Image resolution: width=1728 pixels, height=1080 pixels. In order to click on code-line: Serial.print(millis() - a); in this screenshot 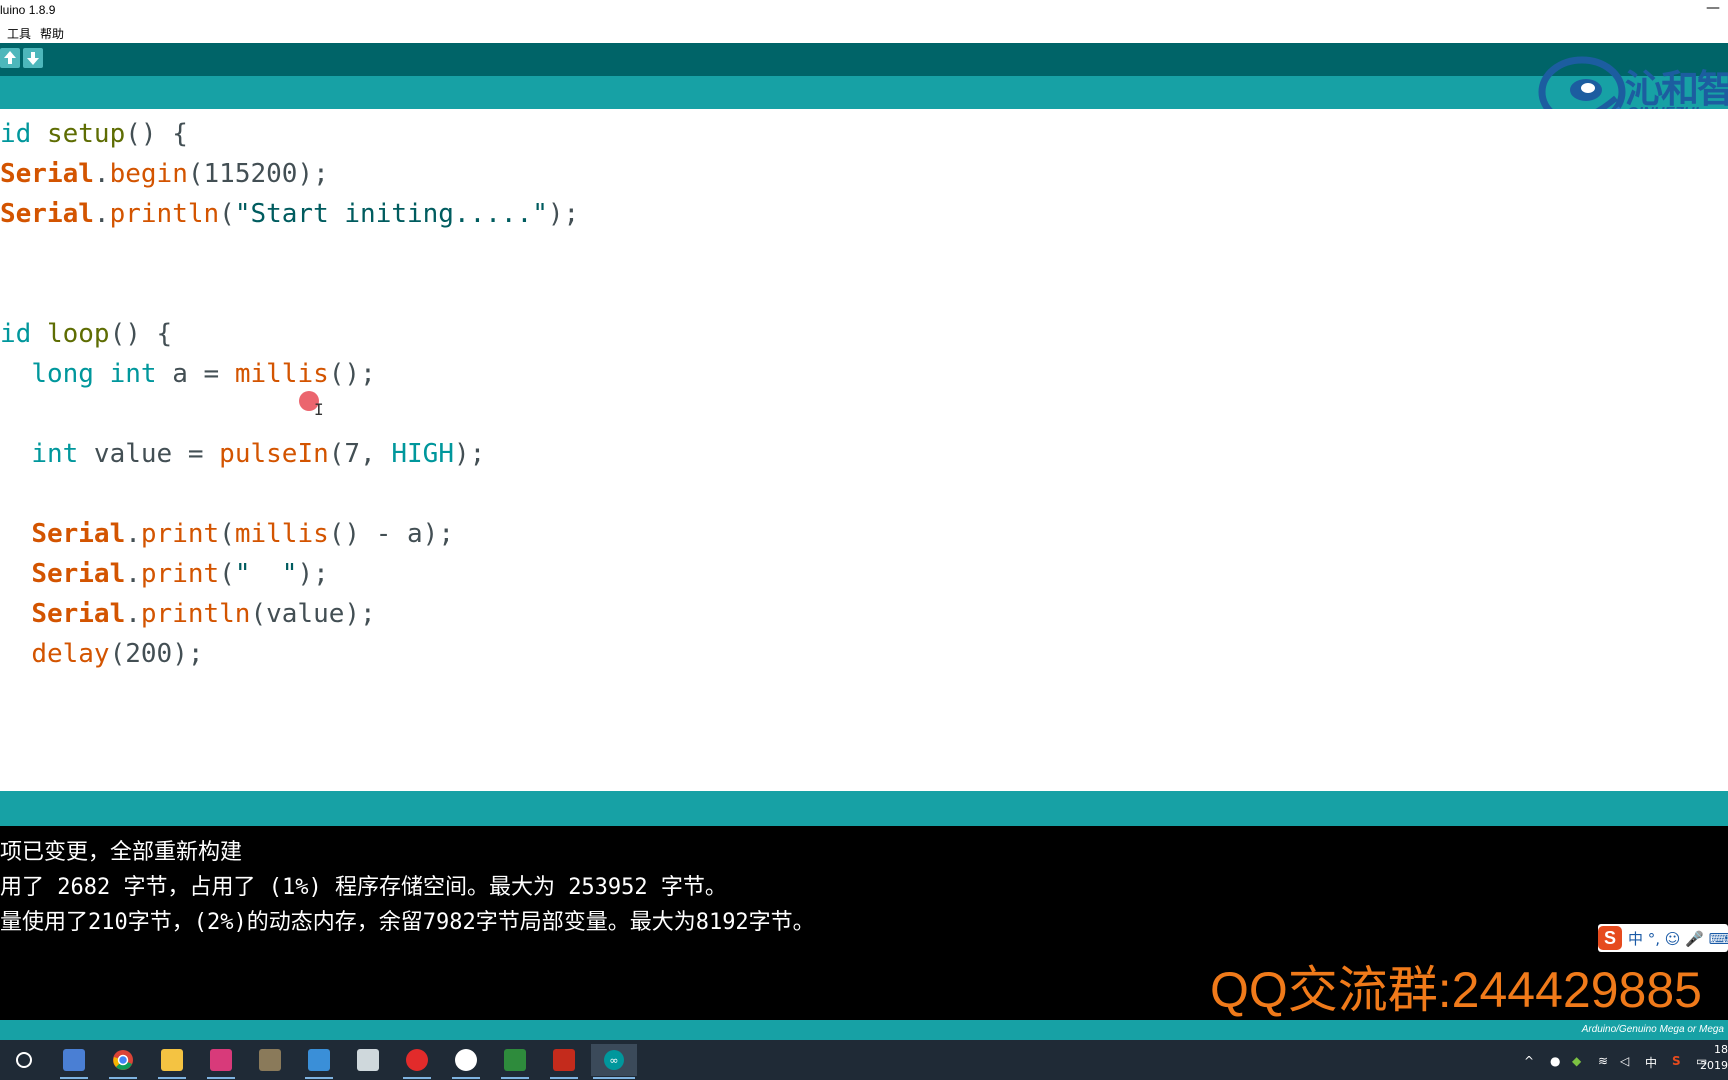, I will do `click(242, 534)`.